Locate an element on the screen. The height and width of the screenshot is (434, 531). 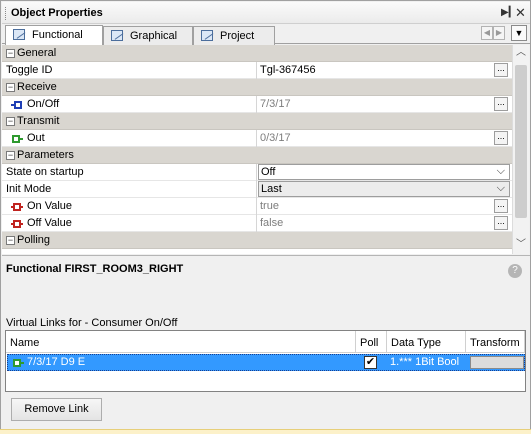
property-init-mode: Init Mode Last ⌵ is located at coordinates (257, 189).